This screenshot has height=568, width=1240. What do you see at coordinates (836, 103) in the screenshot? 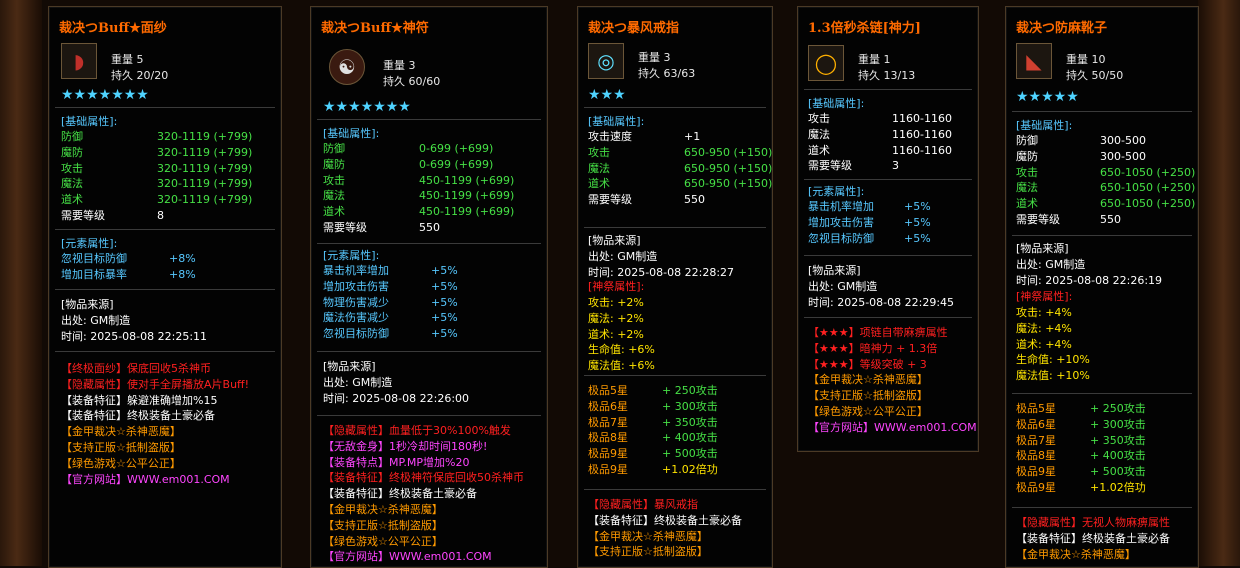
I see `base-attr-label: [基础属性]:` at bounding box center [836, 103].